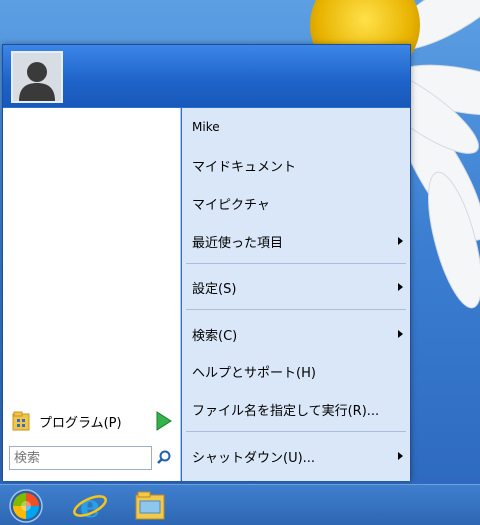  I want to click on menu-item-my-documents: マイドキュメント, so click(296, 165).